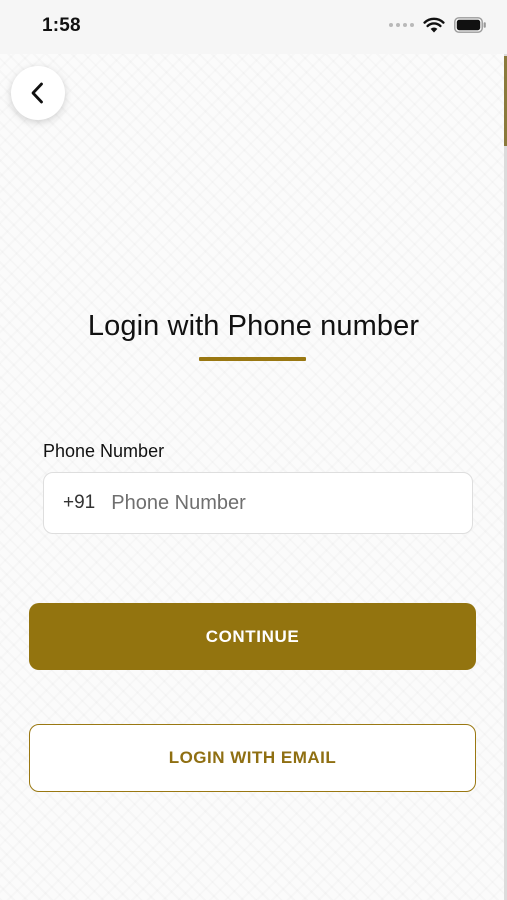 This screenshot has width=507, height=900. Describe the element at coordinates (252, 636) in the screenshot. I see `continue-button: CONTINUE` at that location.